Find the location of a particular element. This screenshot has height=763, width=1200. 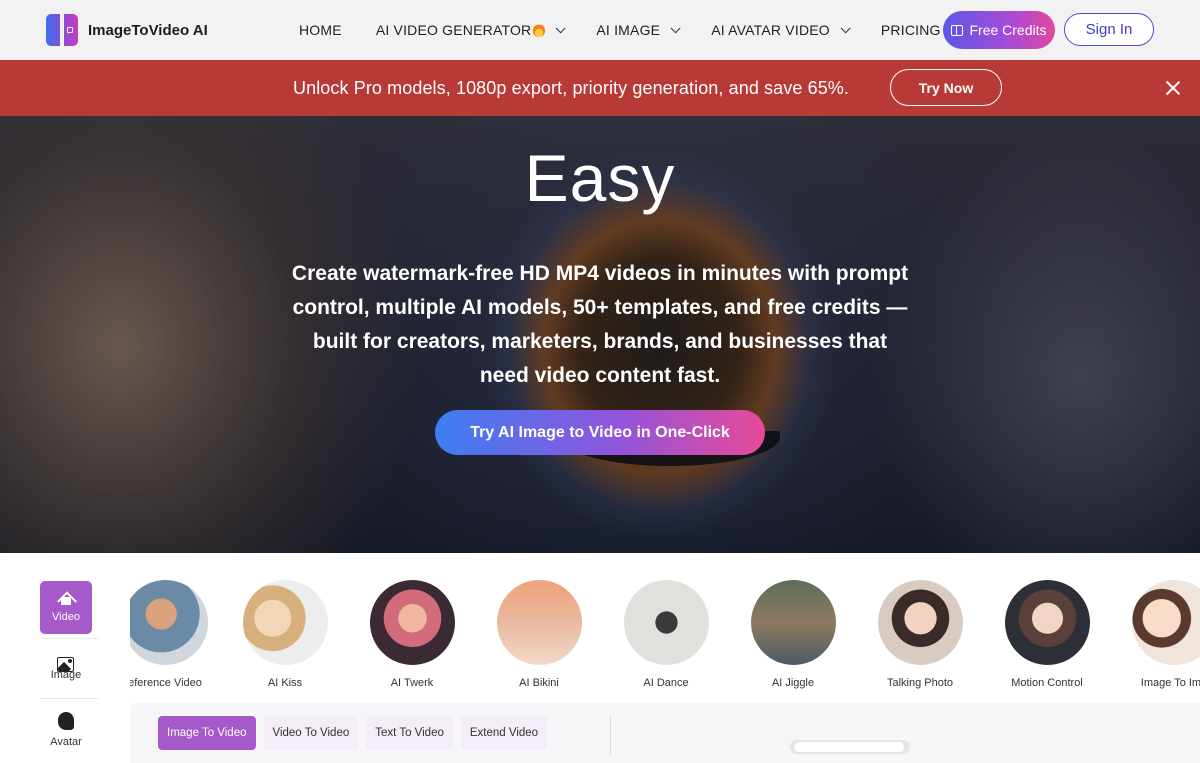

logo-text: ImageToVideo AI is located at coordinates (148, 30).